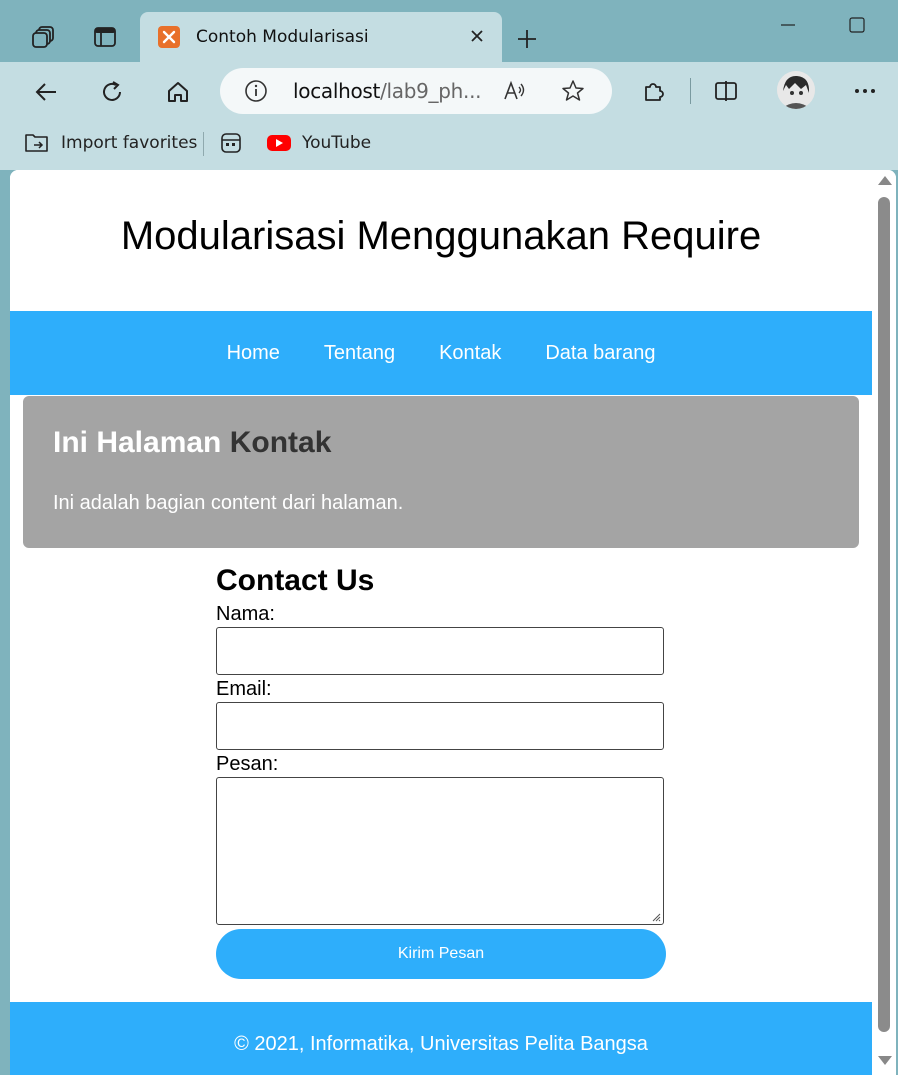 Image resolution: width=898 pixels, height=1075 pixels. Describe the element at coordinates (244, 689) in the screenshot. I see `email-label: Email:` at that location.